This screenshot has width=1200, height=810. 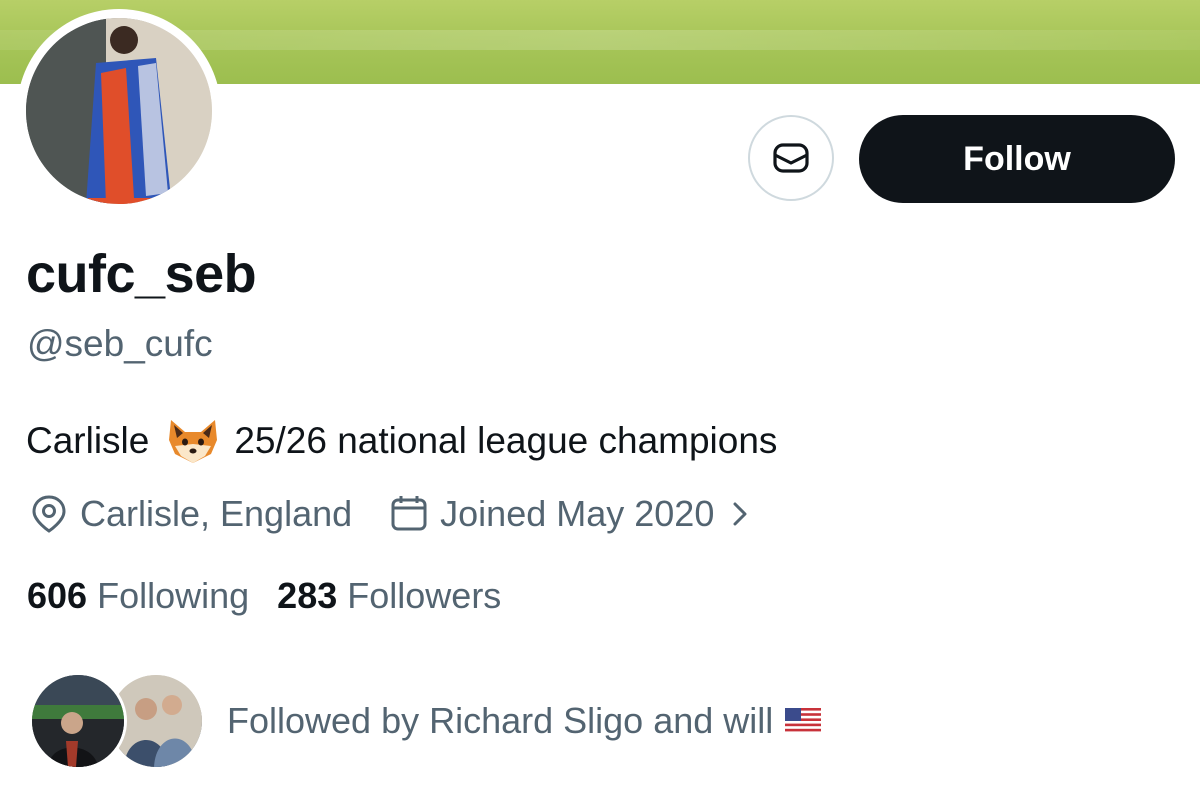 I want to click on bio-text-end: 25/26 national league champions, so click(x=506, y=440).